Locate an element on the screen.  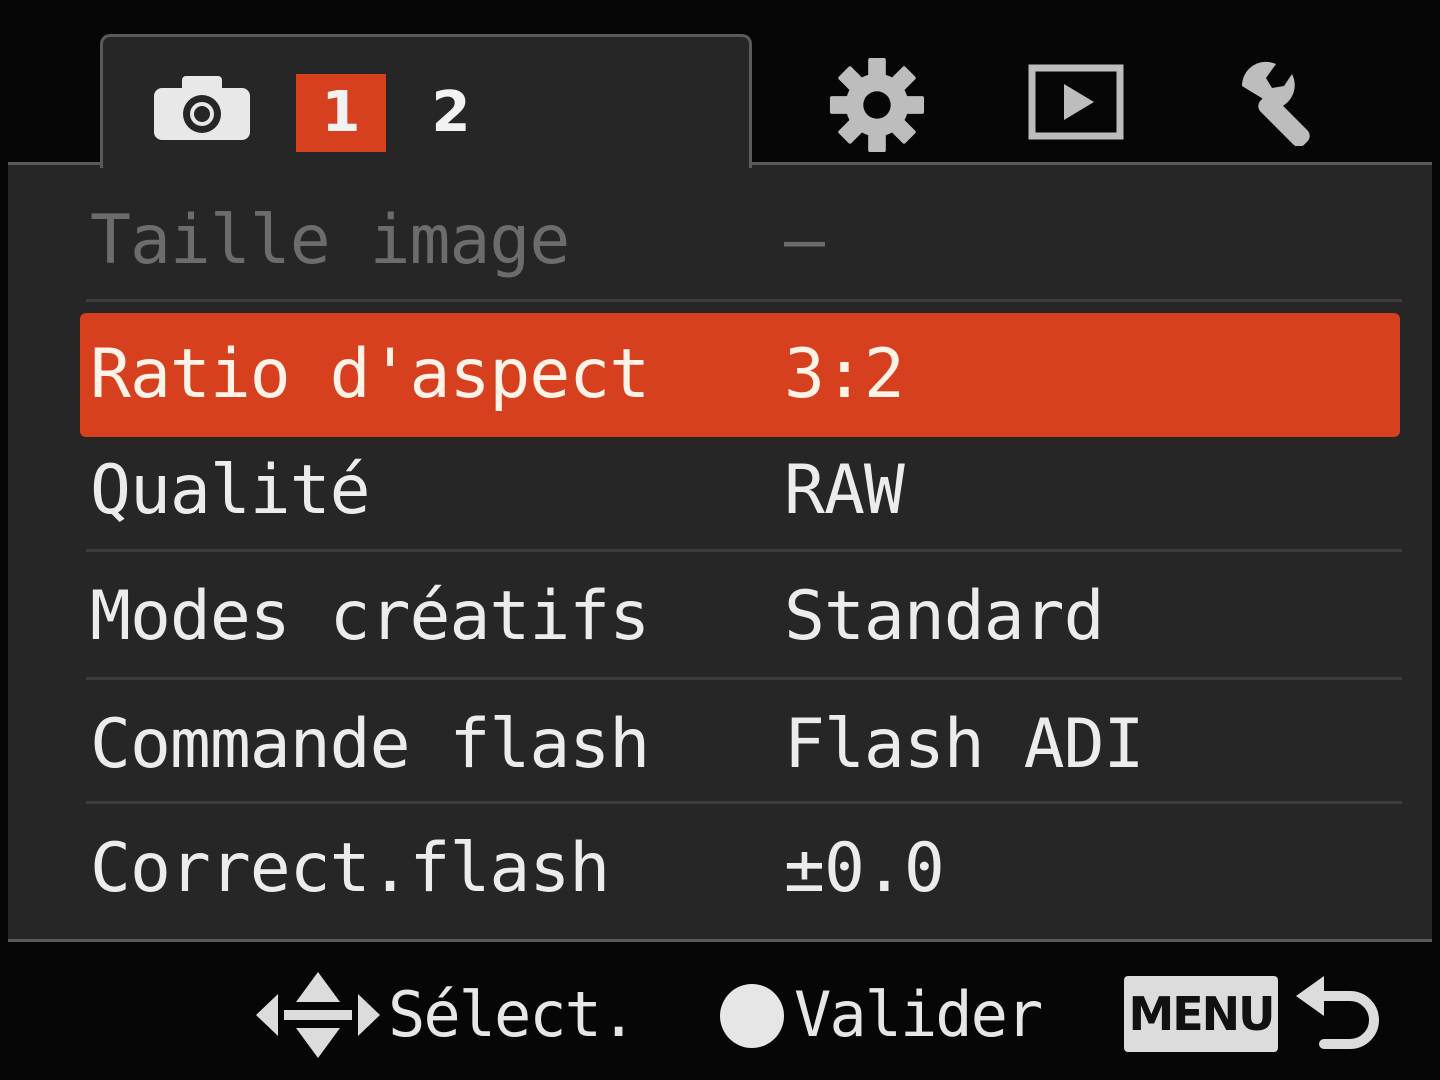
menu-row-value: ±0.0 is located at coordinates (864, 868).